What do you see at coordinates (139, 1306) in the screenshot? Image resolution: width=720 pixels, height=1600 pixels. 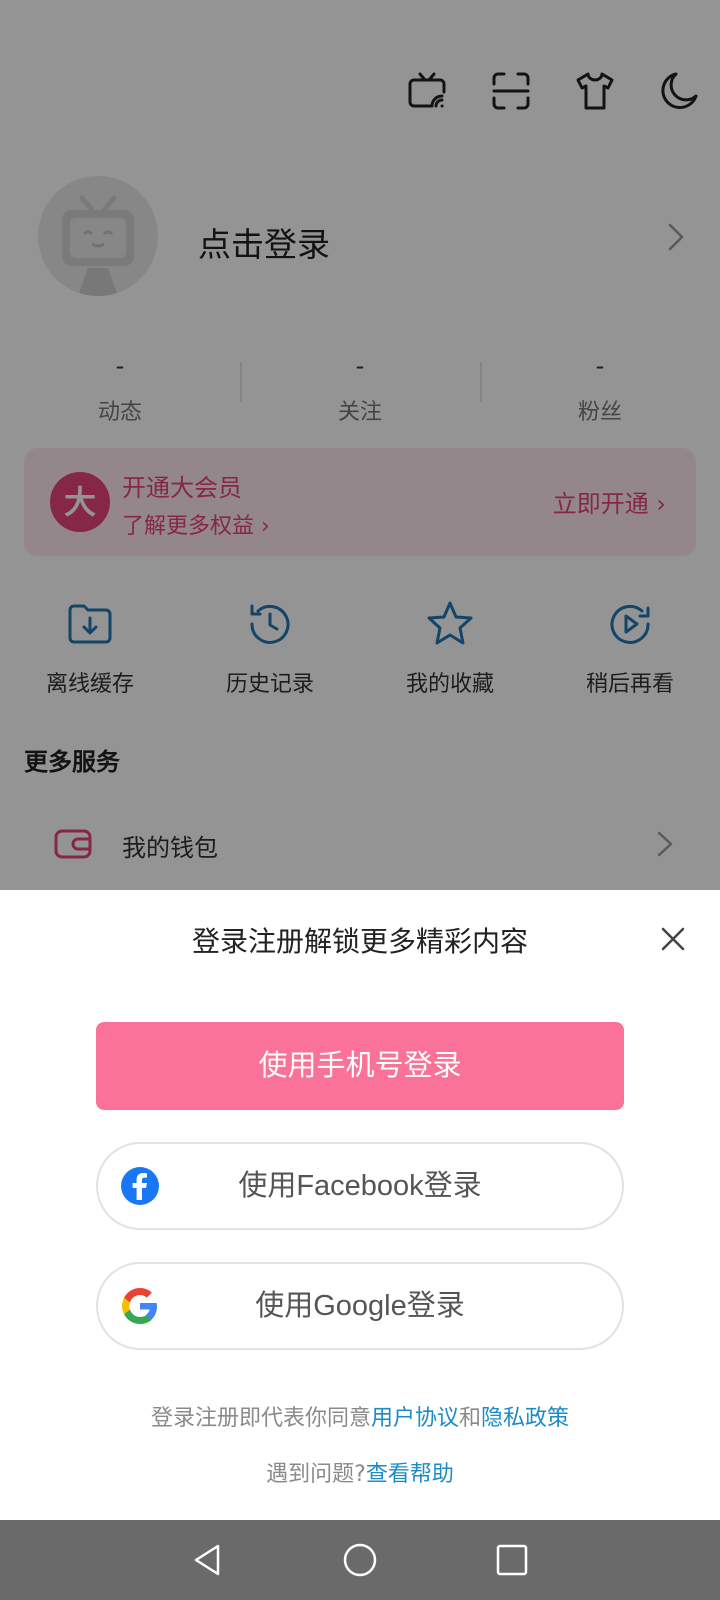 I see `google-icon` at bounding box center [139, 1306].